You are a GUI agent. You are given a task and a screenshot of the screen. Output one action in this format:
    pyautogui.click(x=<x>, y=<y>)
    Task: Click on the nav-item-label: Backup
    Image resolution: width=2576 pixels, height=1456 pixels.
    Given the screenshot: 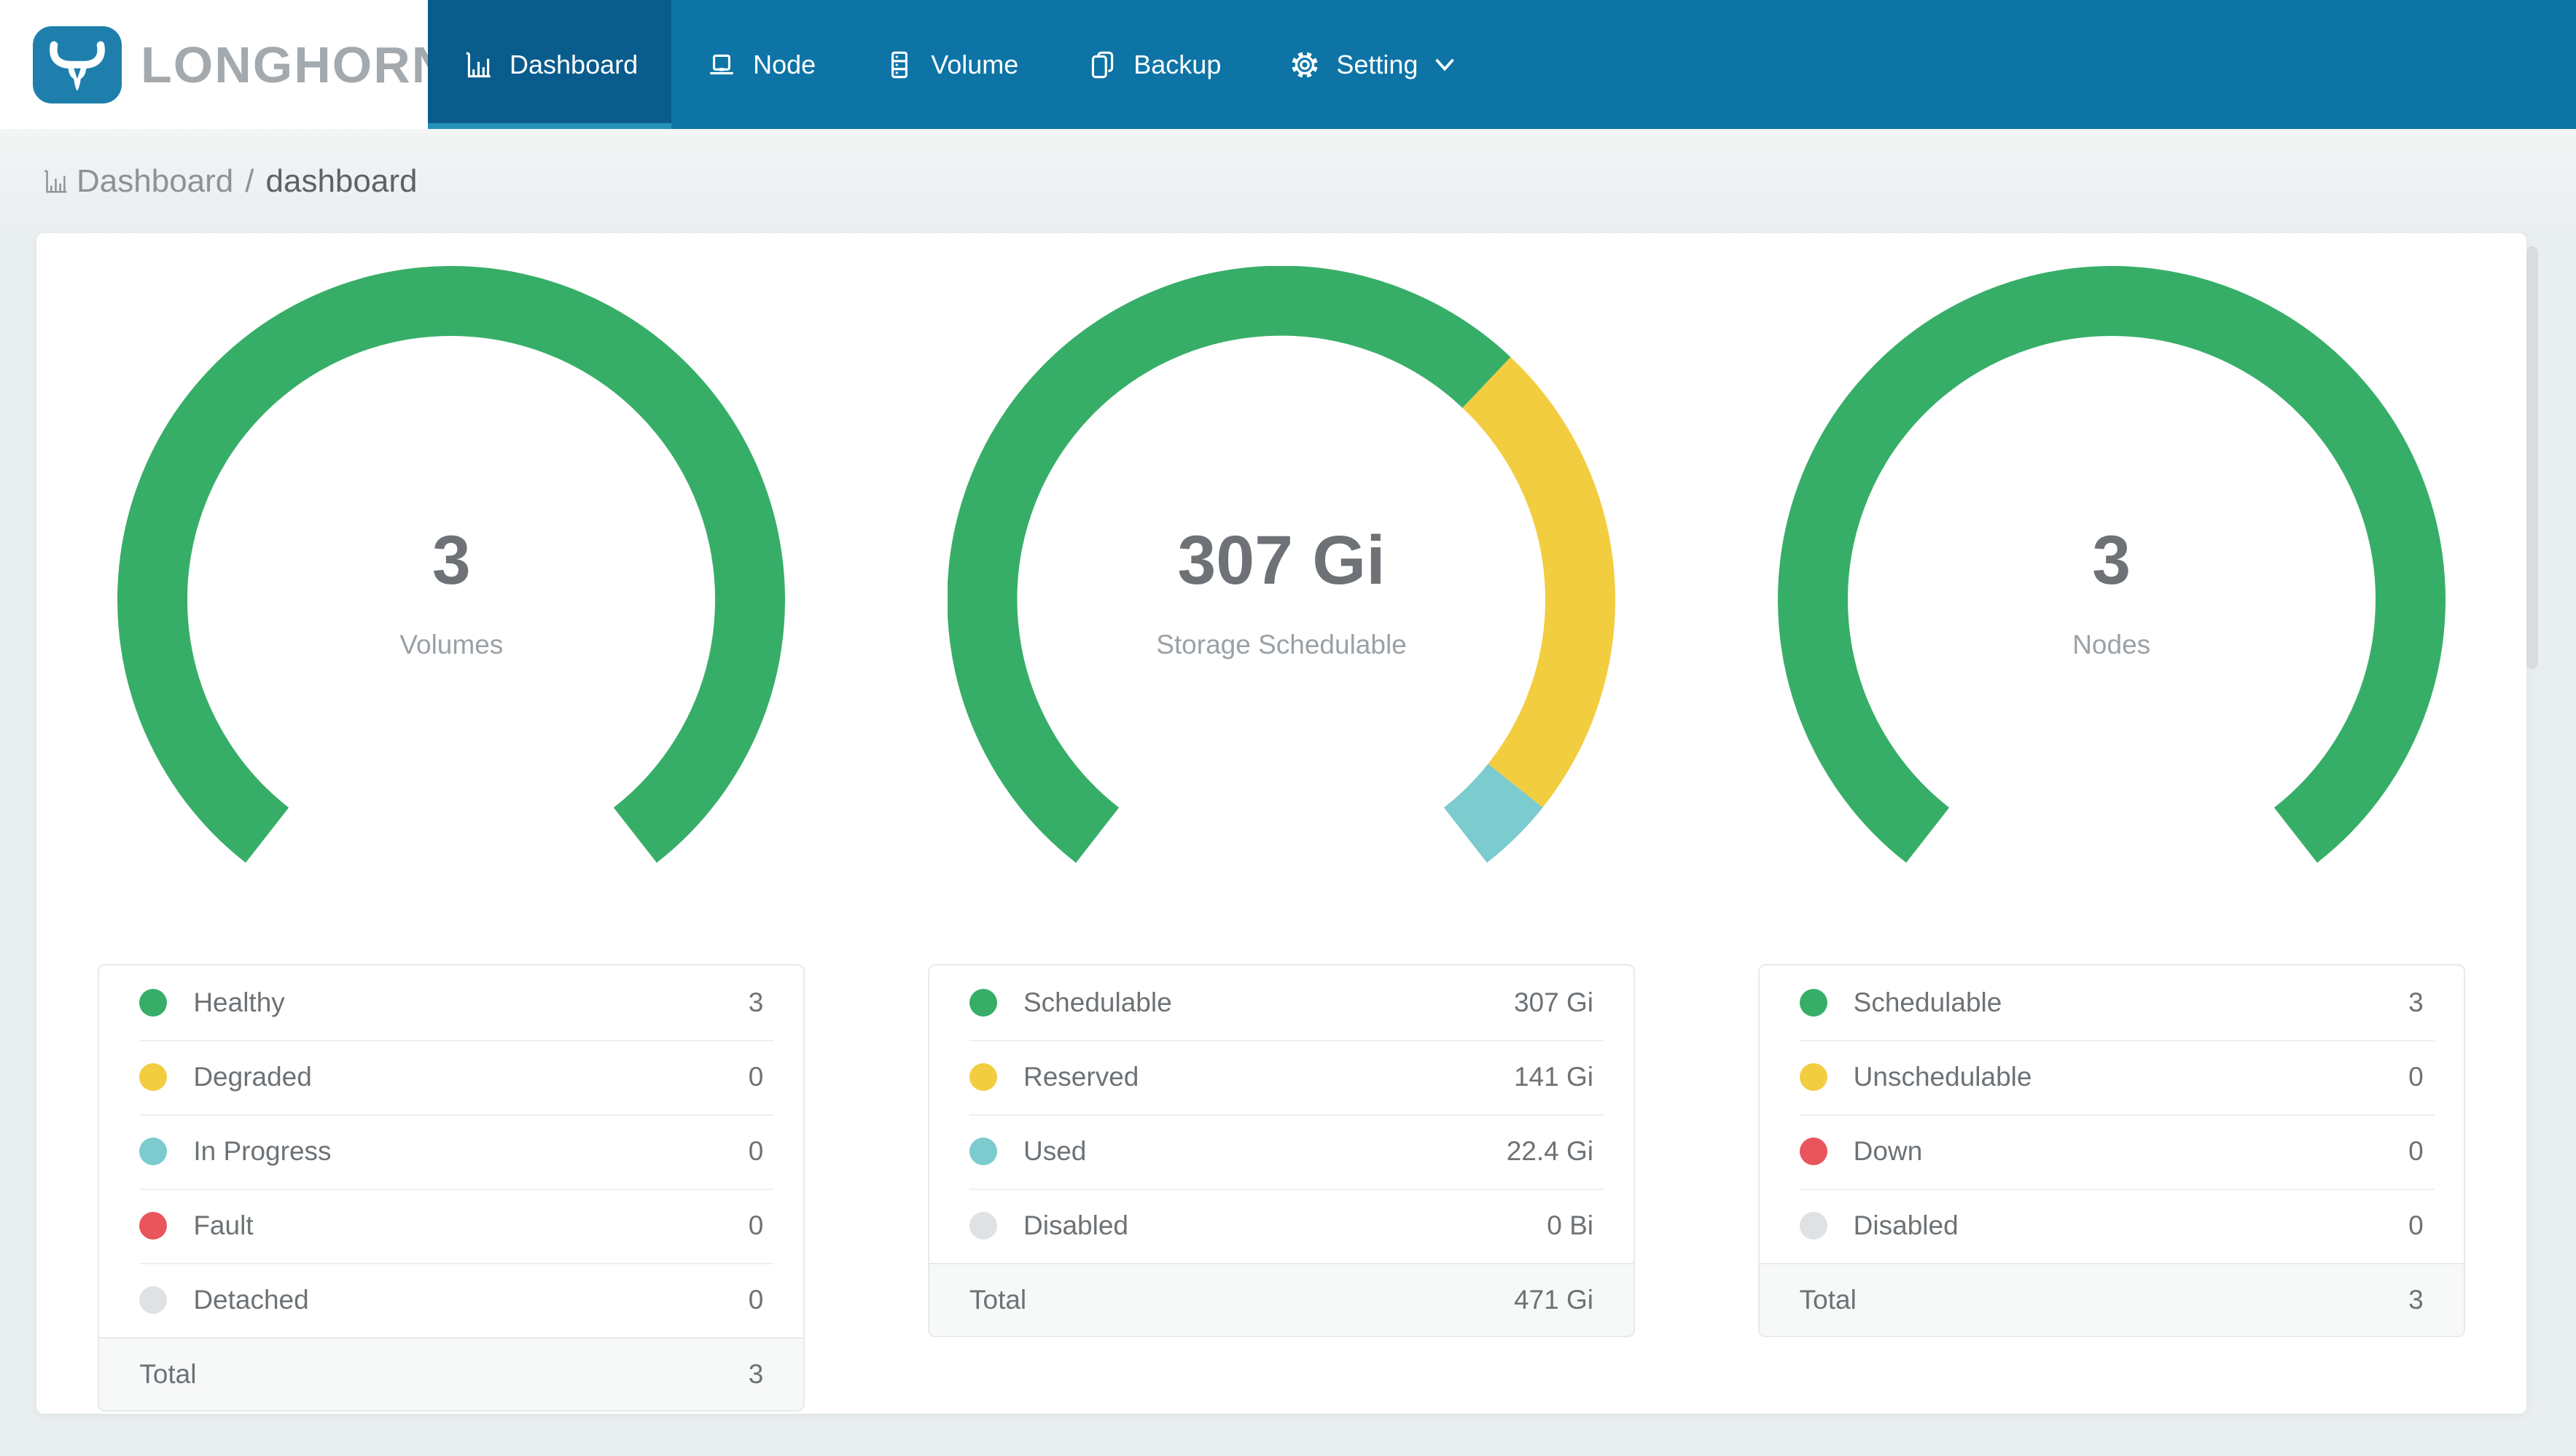 What is the action you would take?
    pyautogui.click(x=1177, y=64)
    